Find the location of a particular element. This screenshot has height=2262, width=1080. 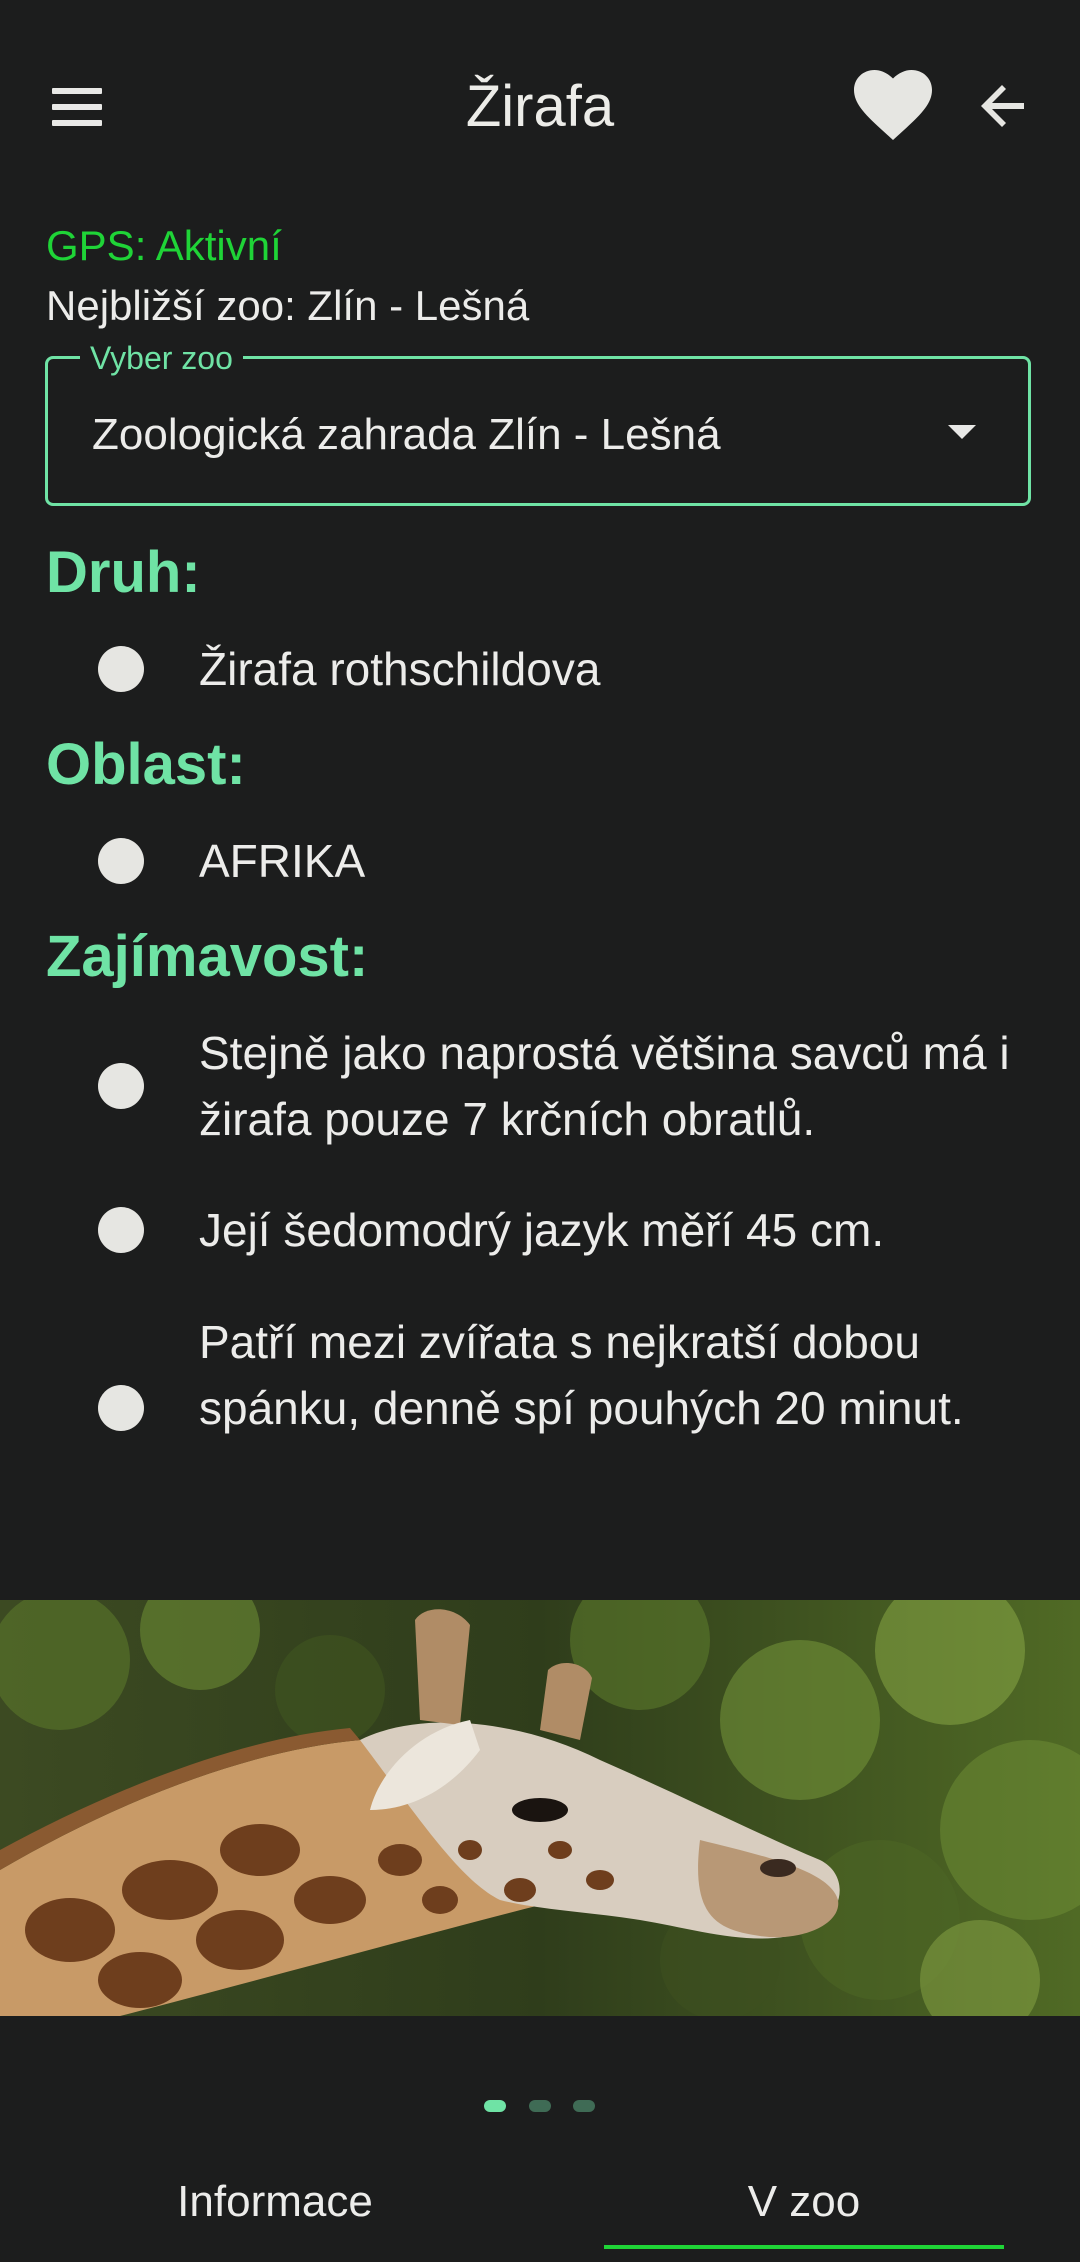

heart-icon is located at coordinates (893, 106).